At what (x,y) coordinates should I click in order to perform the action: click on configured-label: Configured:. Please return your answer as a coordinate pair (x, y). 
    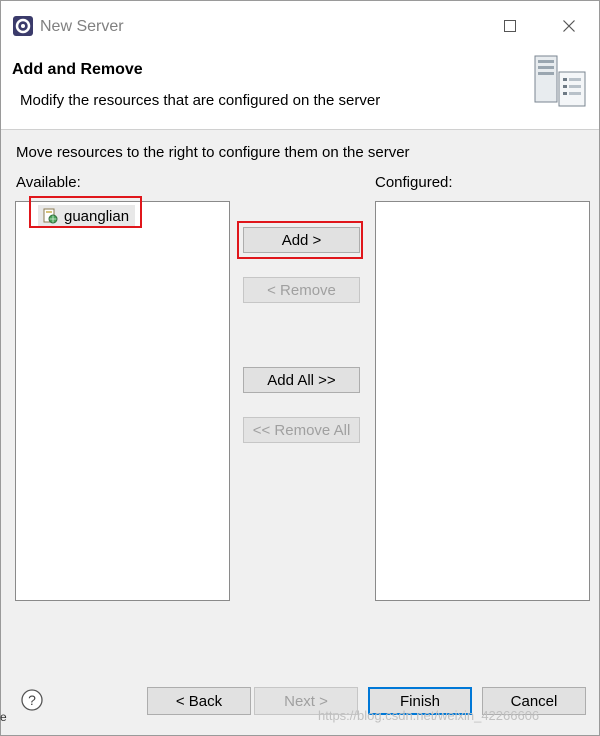
    Looking at the image, I should click on (414, 182).